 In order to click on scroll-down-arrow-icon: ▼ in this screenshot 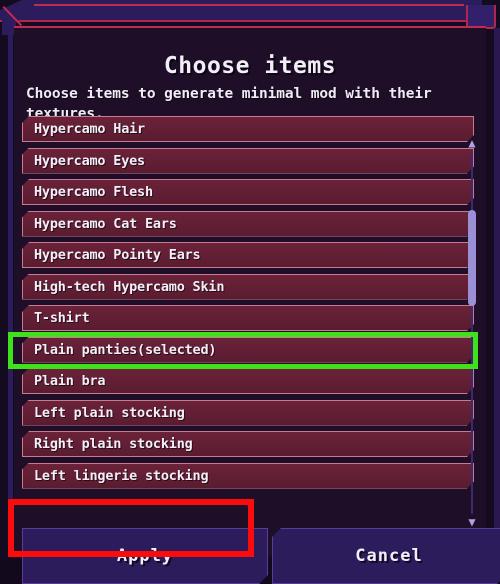, I will do `click(472, 522)`.